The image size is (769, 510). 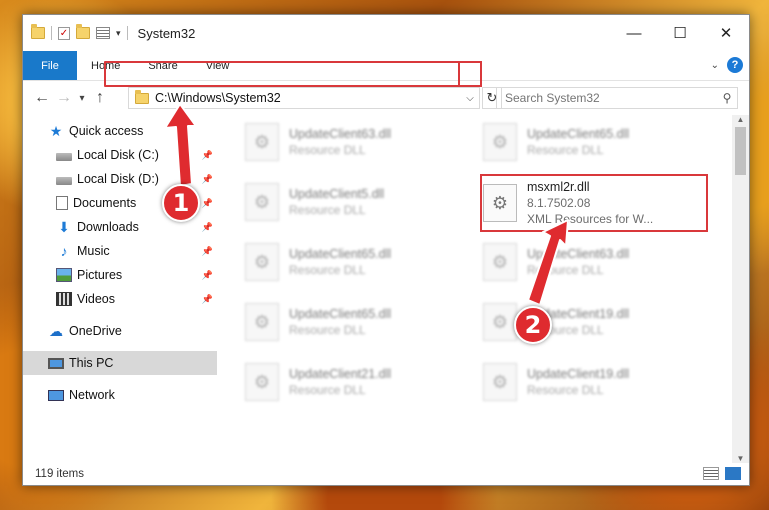 I want to click on arrow-to-address-bar, so click(x=180, y=145).